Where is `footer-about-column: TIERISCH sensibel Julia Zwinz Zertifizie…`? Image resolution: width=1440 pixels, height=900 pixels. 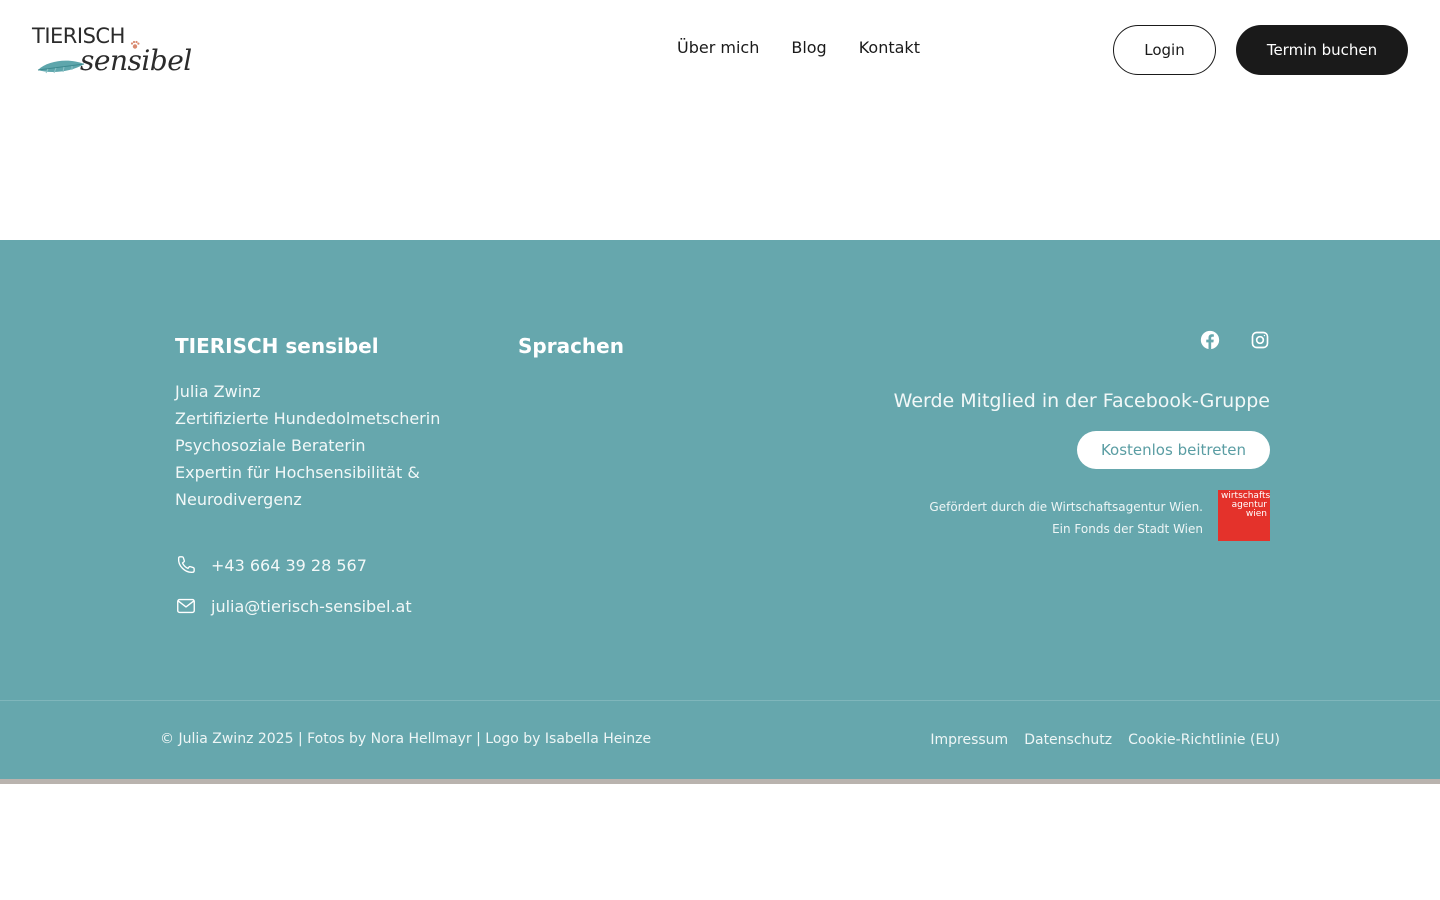
footer-about-column: TIERISCH sensibel Julia Zwinz Zertifizie… is located at coordinates (325, 423).